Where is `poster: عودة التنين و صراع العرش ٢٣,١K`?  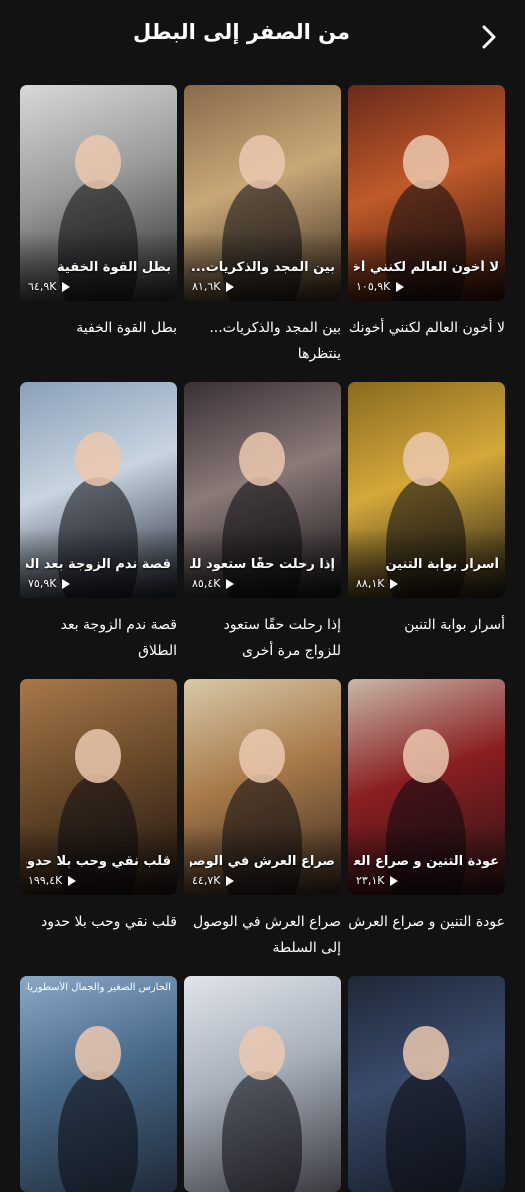
poster: عودة التنين و صراع العرش ٢٣,١K is located at coordinates (426, 787).